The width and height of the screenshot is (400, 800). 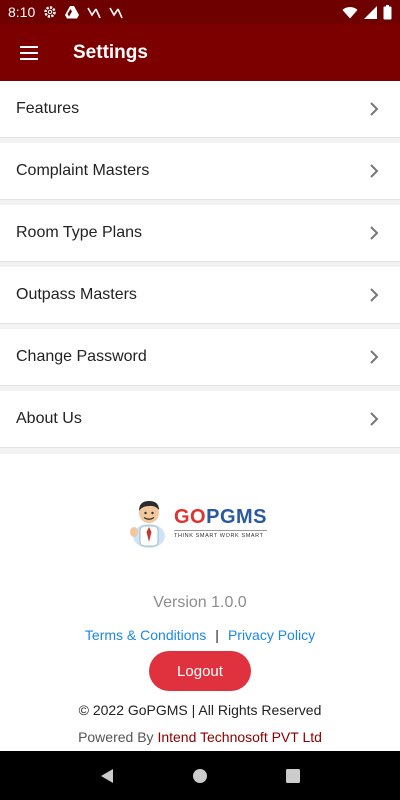 What do you see at coordinates (200, 52) in the screenshot?
I see `app-bar: Settings` at bounding box center [200, 52].